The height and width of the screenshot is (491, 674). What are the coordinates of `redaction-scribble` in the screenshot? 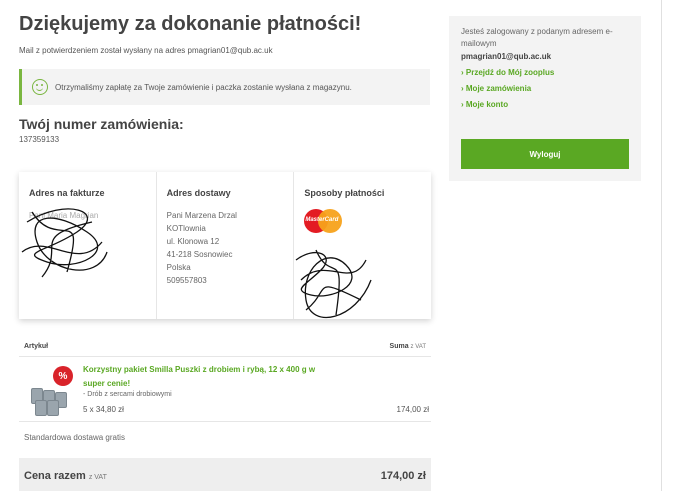 It's located at (333, 283).